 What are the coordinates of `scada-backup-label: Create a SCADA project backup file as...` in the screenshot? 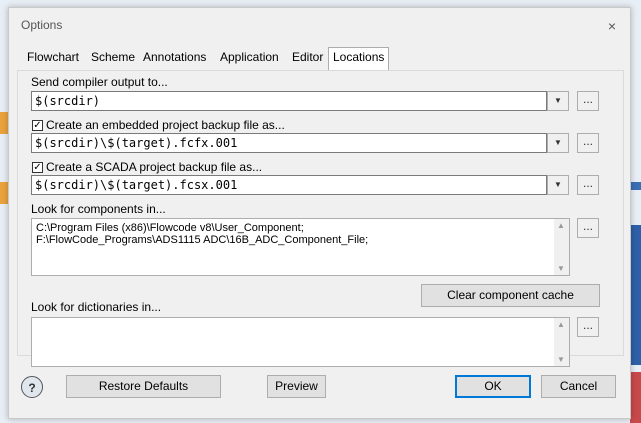 It's located at (154, 167).